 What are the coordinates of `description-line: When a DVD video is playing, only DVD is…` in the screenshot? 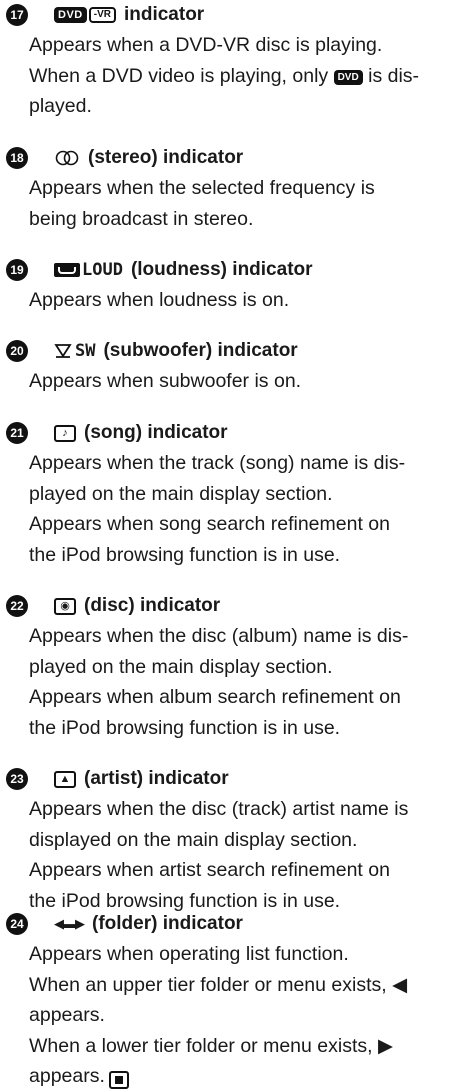 It's located at (224, 75).